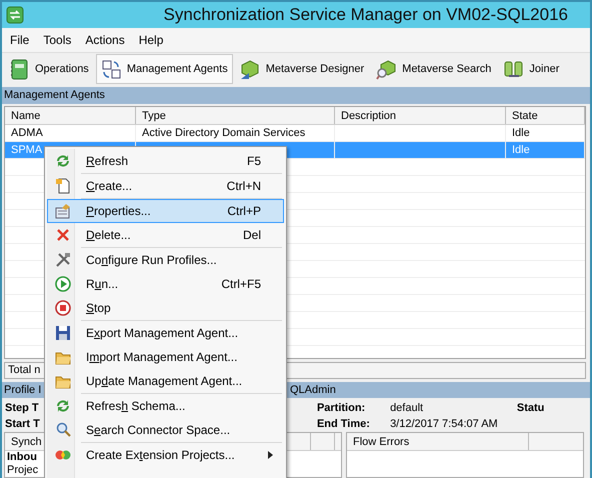 The height and width of the screenshot is (478, 592). What do you see at coordinates (21, 457) in the screenshot?
I see `grid-cell-text: Inbou` at bounding box center [21, 457].